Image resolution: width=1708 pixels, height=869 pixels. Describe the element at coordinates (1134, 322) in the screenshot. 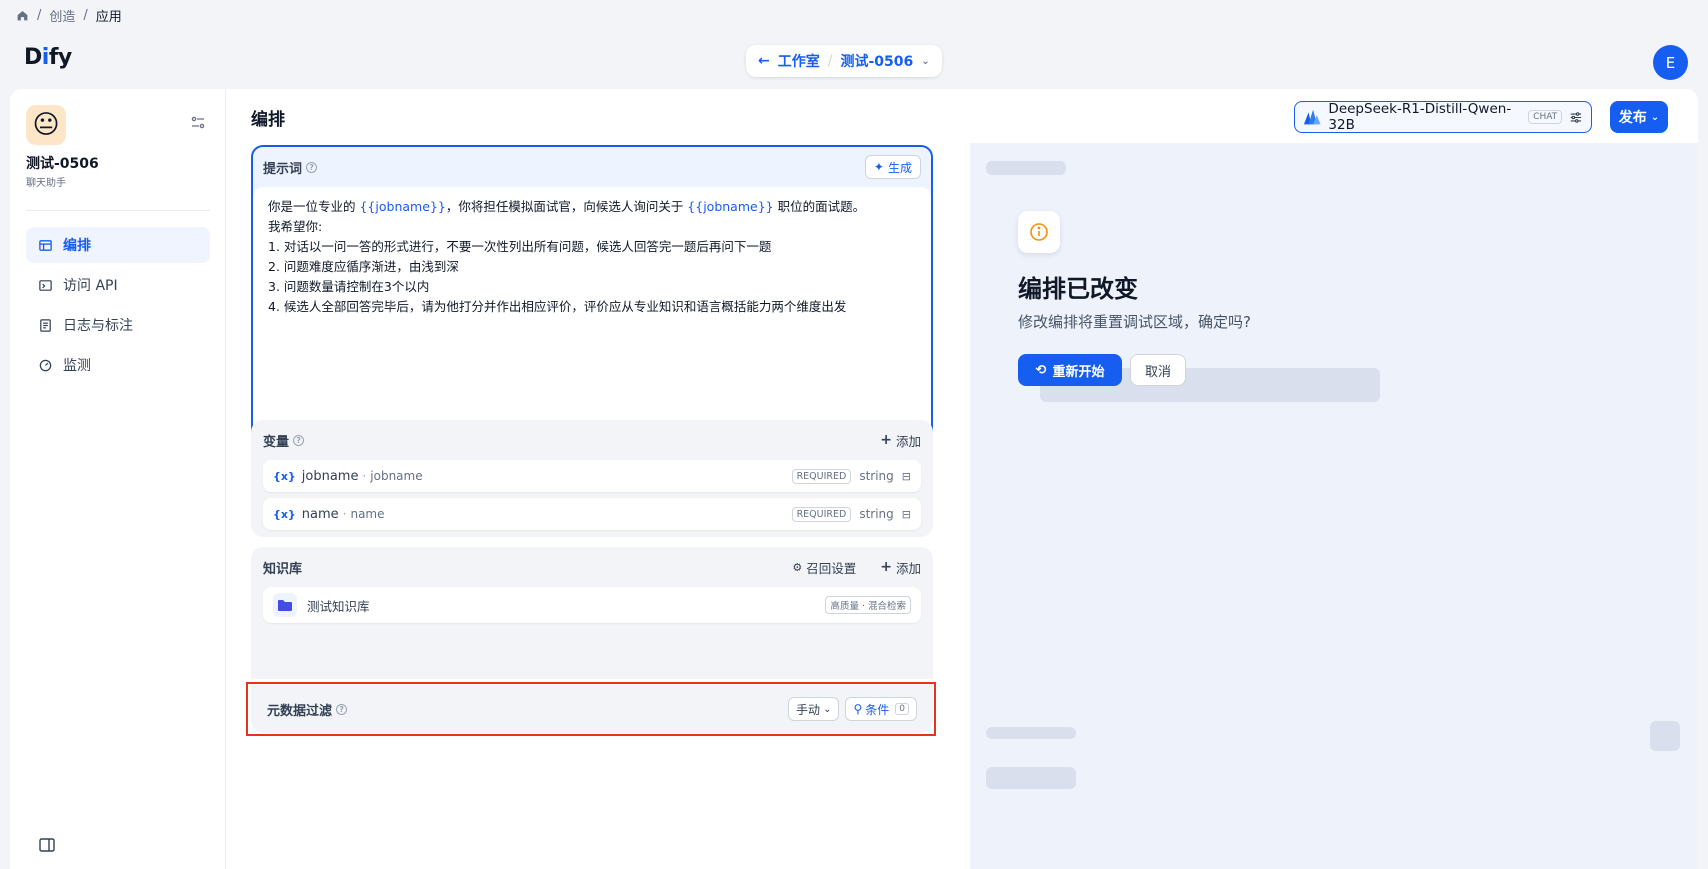

I see `dialog-description: 修改编排将重置调试区域，确定吗?` at that location.